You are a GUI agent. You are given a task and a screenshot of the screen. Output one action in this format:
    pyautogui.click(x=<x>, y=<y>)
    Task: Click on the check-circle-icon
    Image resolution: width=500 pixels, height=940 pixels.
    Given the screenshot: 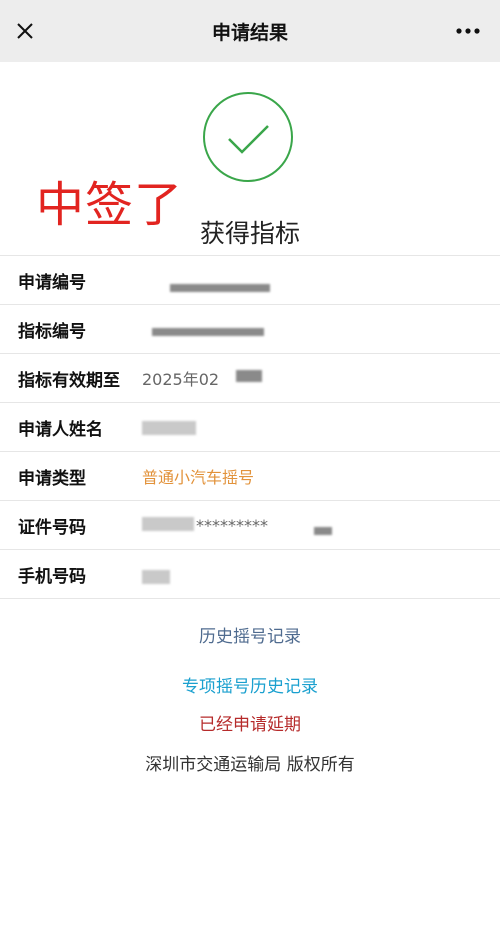 What is the action you would take?
    pyautogui.click(x=248, y=137)
    